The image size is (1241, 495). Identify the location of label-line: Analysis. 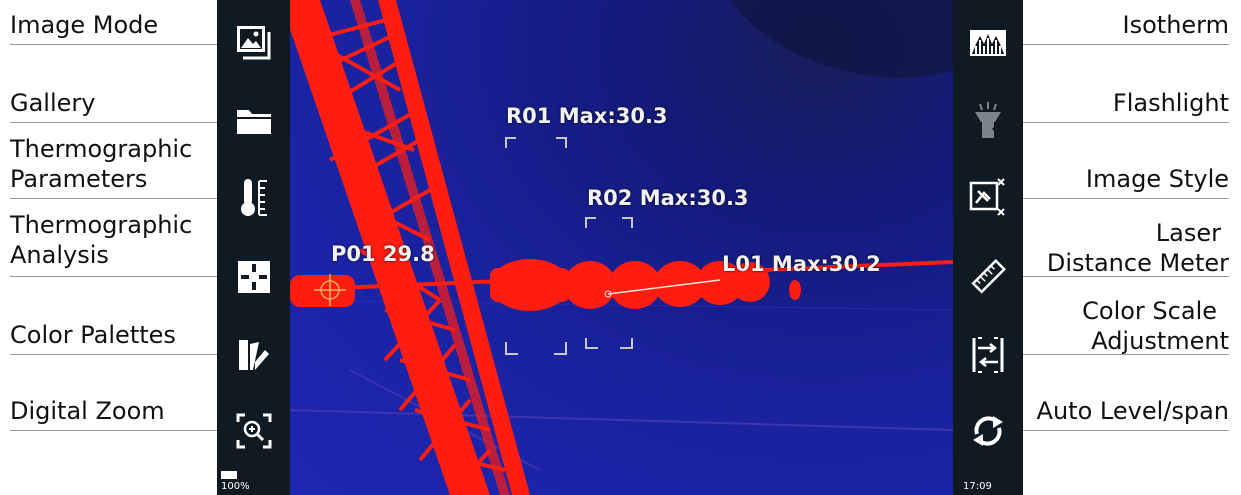
(59, 255).